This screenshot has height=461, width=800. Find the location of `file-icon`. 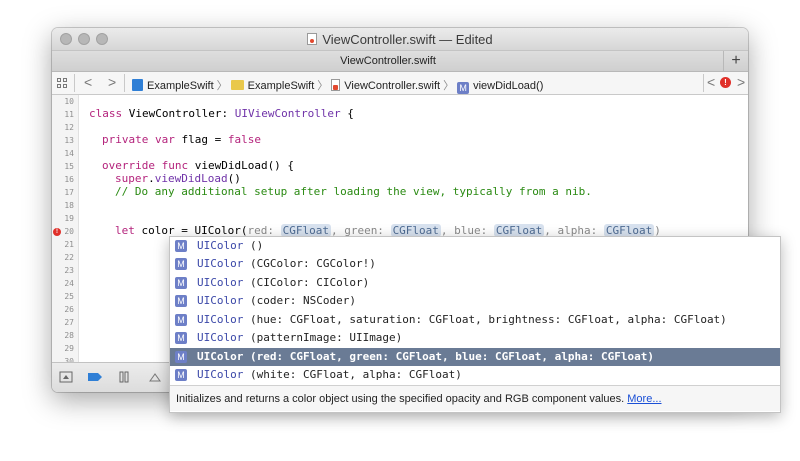

file-icon is located at coordinates (312, 39).